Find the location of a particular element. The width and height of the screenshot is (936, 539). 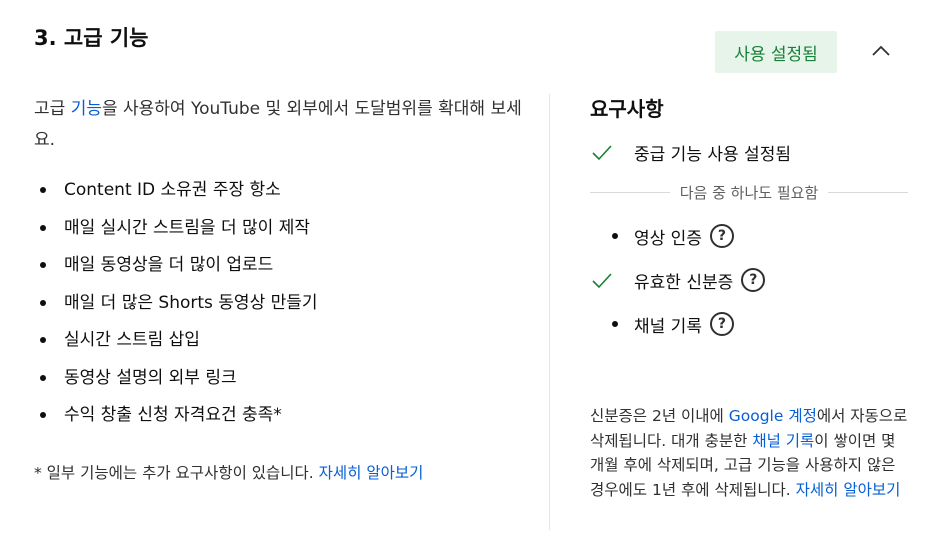

status-badge: 사용 설정됨 is located at coordinates (776, 52).